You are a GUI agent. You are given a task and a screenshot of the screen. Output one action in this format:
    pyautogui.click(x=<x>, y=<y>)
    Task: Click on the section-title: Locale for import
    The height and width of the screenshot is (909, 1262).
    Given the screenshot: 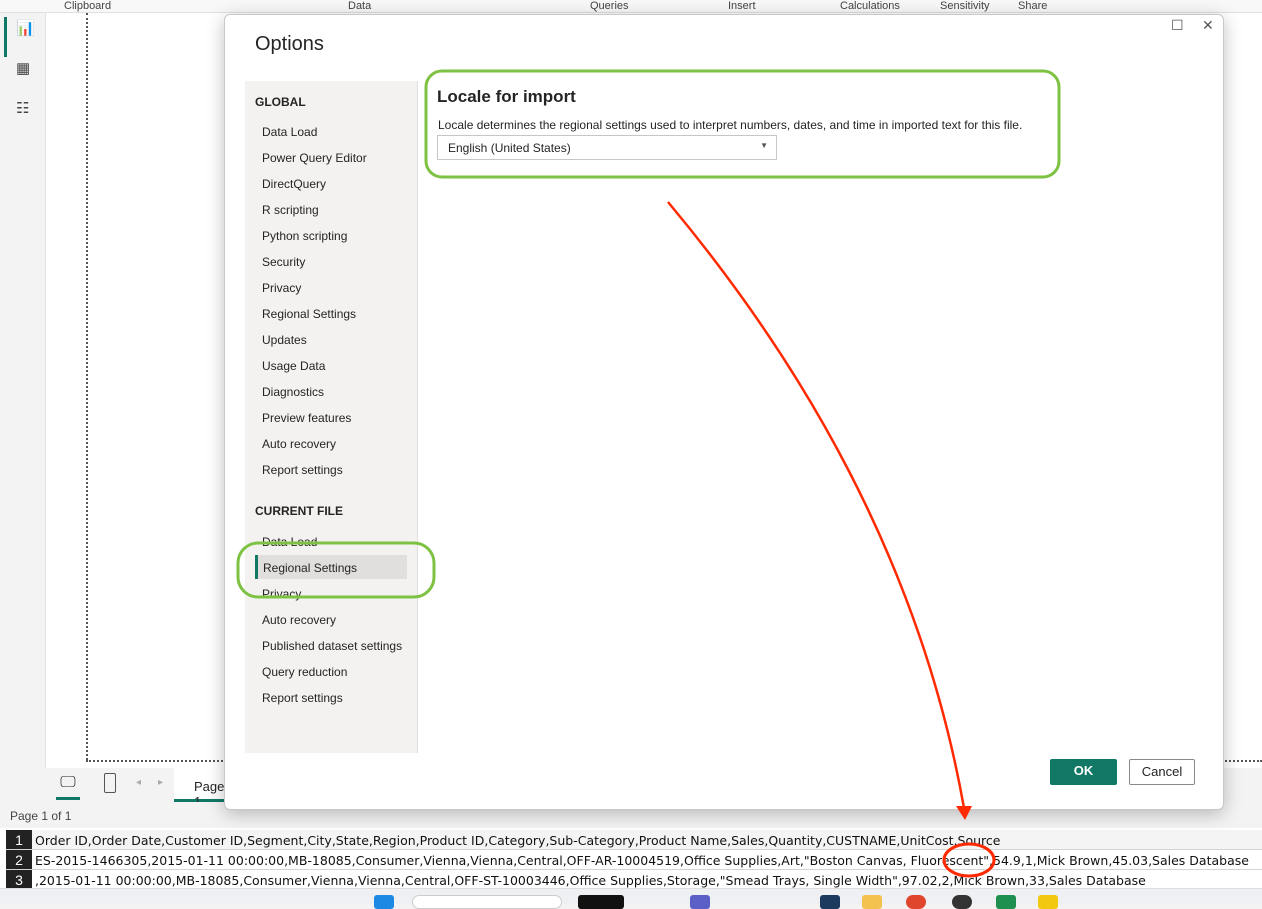 What is the action you would take?
    pyautogui.click(x=506, y=96)
    